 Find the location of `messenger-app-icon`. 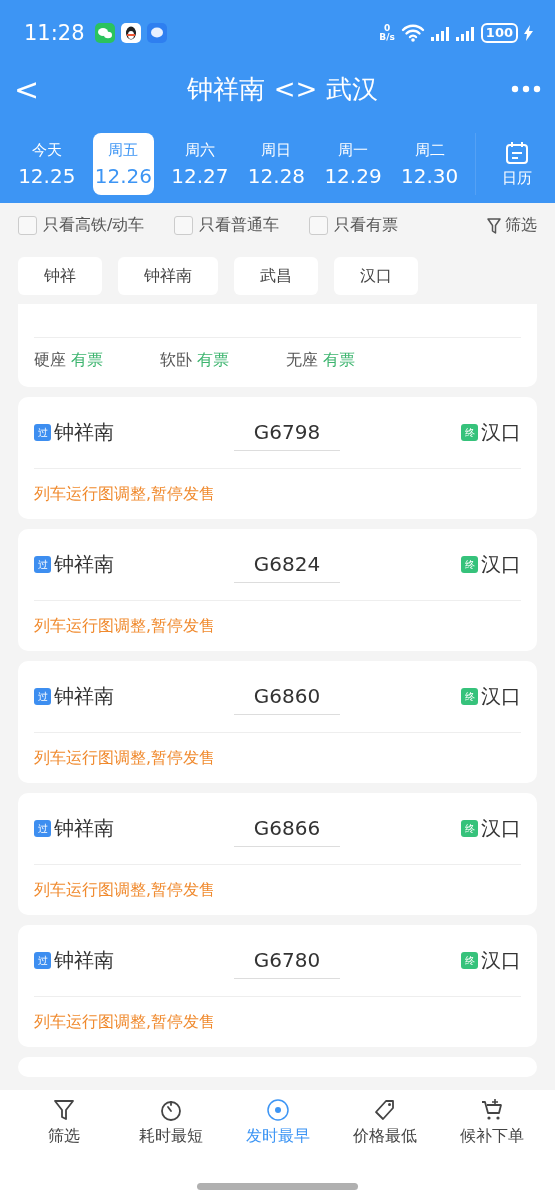

messenger-app-icon is located at coordinates (130, 32).